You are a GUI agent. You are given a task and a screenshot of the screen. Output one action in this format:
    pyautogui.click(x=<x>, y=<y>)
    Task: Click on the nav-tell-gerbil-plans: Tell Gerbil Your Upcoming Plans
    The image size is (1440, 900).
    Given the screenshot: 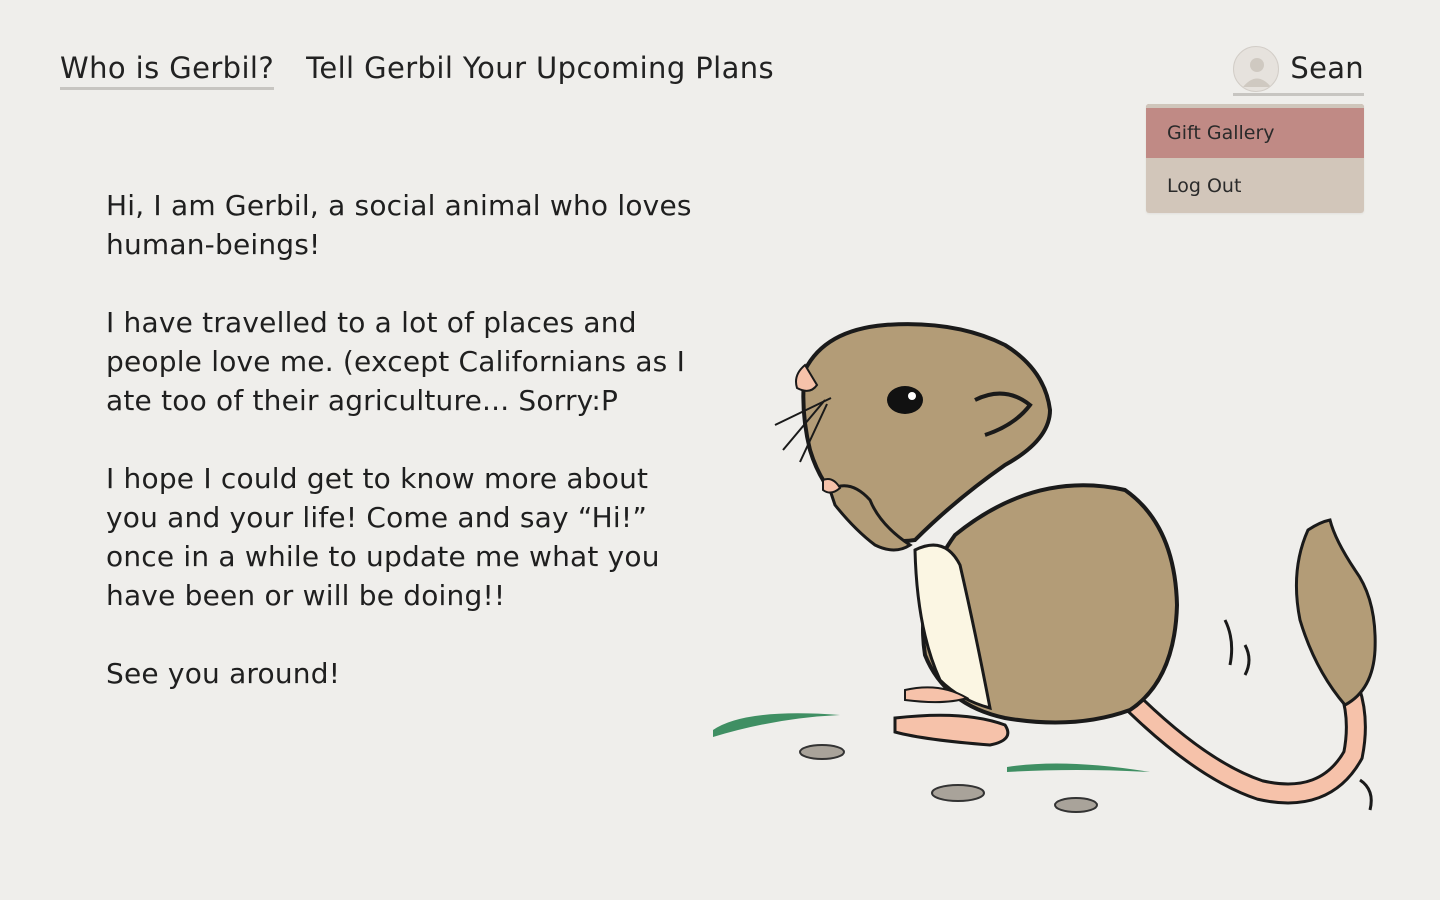 What is the action you would take?
    pyautogui.click(x=540, y=70)
    